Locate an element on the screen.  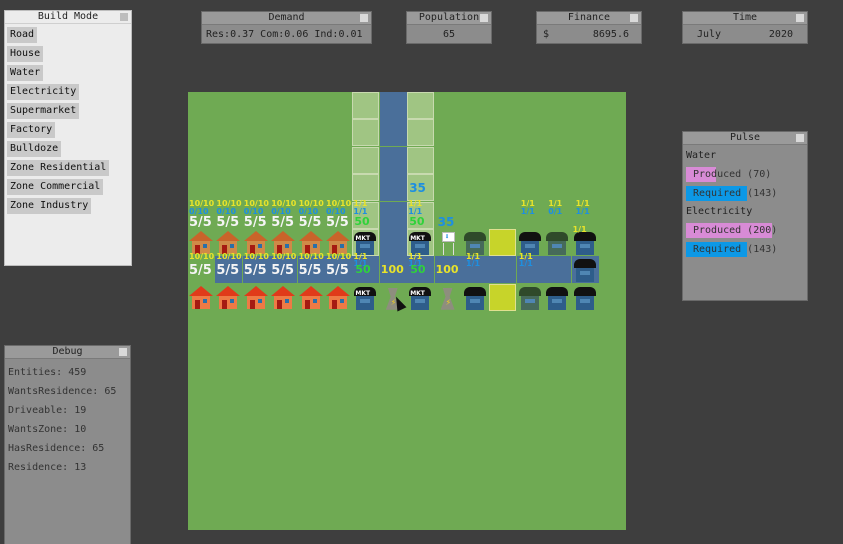
market-capacity-label: 50 is located at coordinates (363, 270).